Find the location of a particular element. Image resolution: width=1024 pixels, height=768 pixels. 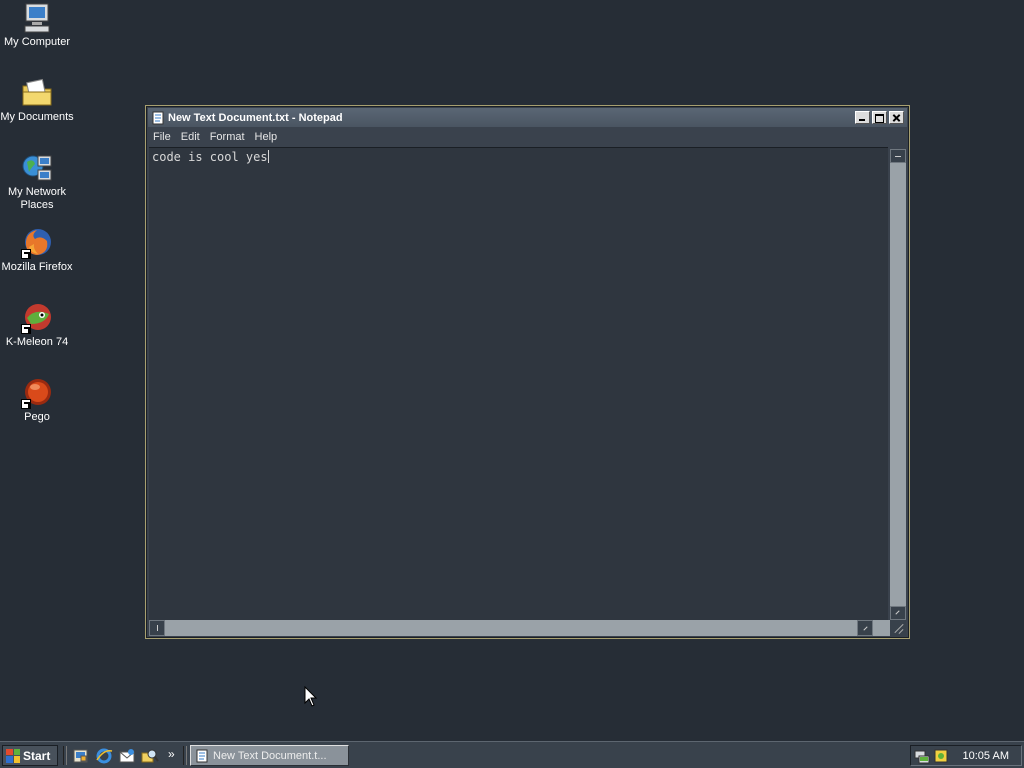

desktop-icon-label: Mozilla Firefox is located at coordinates (37, 267).